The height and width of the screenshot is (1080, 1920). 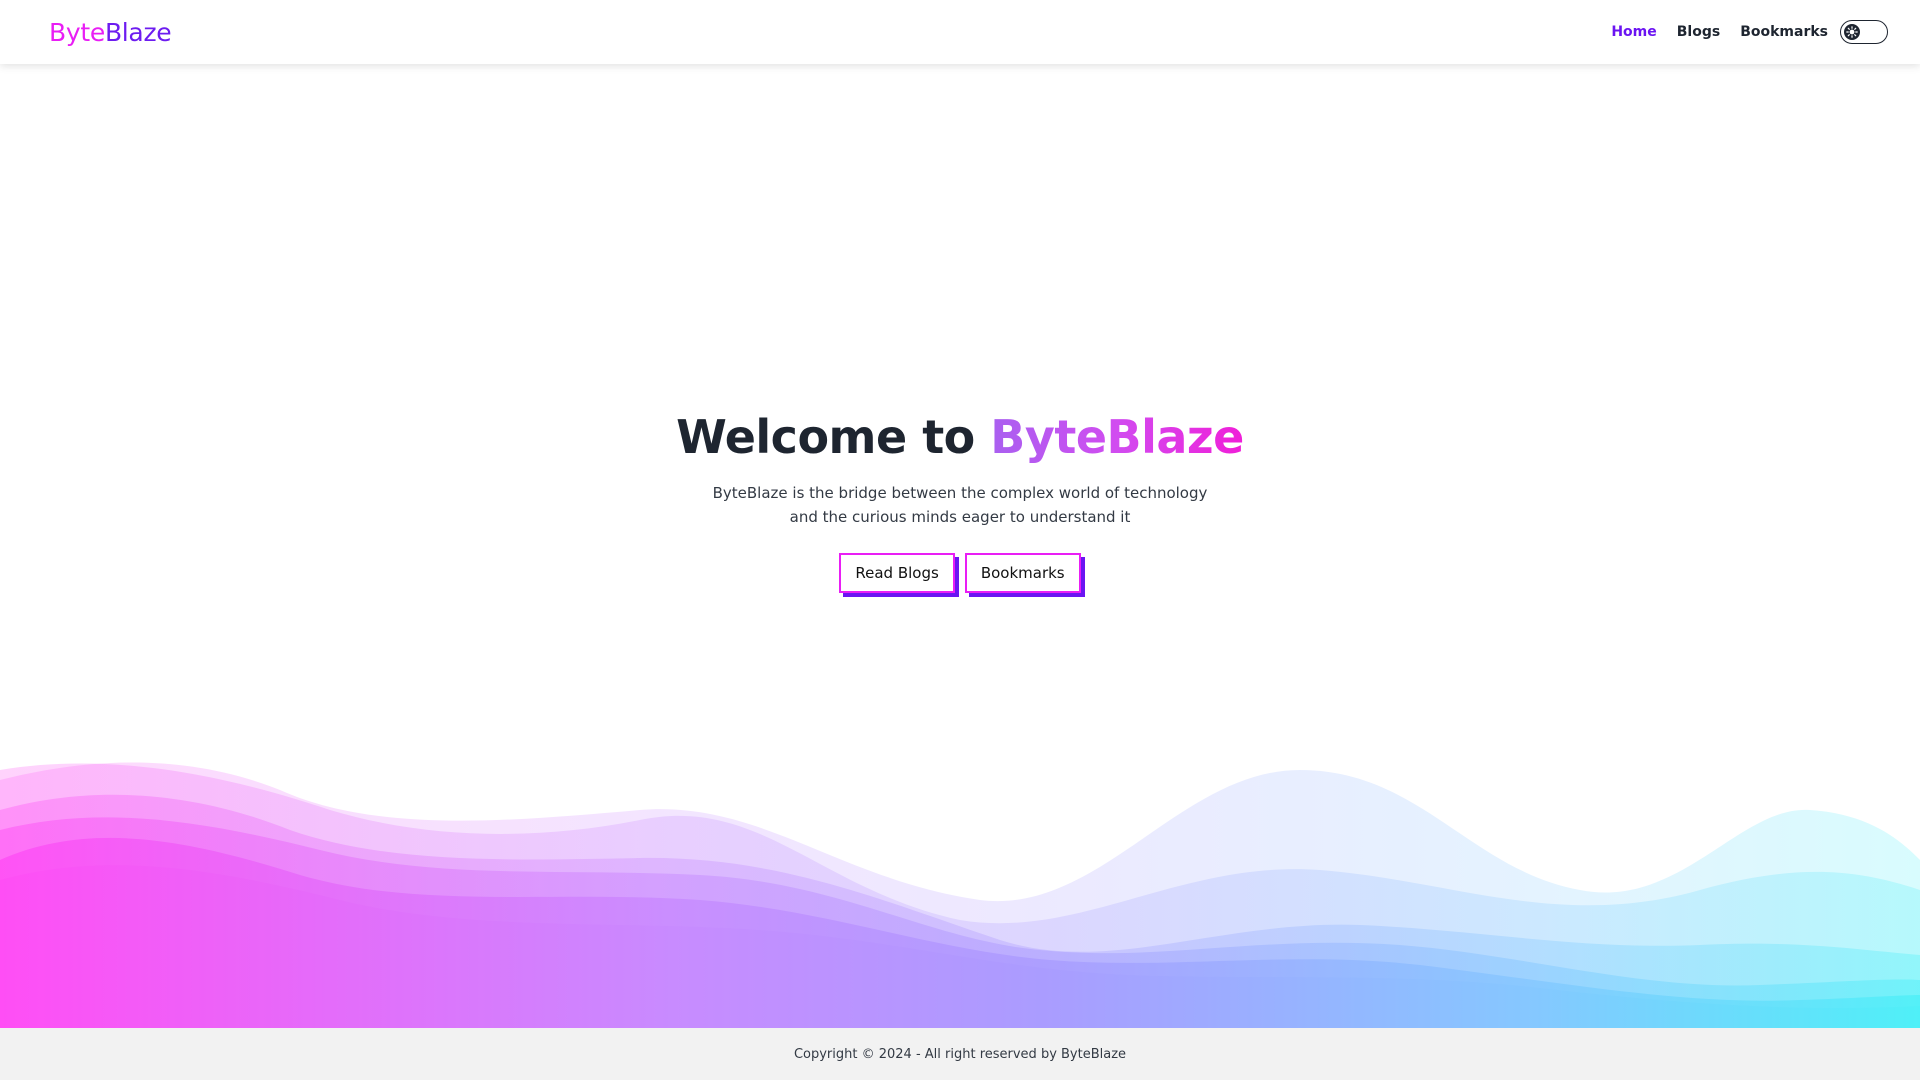 What do you see at coordinates (1022, 573) in the screenshot?
I see `bookmarks-button: Bookmarks` at bounding box center [1022, 573].